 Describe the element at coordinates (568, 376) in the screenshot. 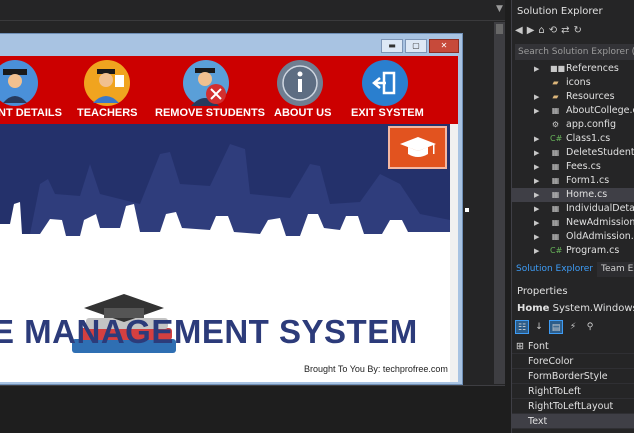

I see `property-name: FormBorderStyle` at that location.